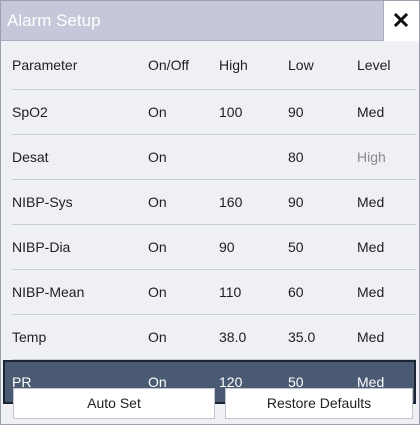 The width and height of the screenshot is (420, 425). Describe the element at coordinates (296, 247) in the screenshot. I see `low-cell: 50` at that location.